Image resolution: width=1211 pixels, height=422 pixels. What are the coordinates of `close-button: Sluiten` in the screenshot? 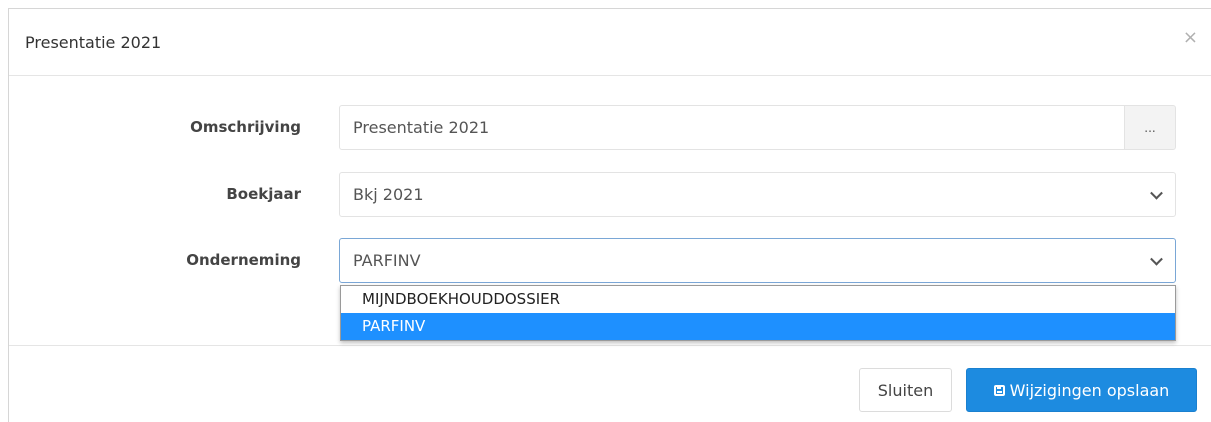 It's located at (905, 390).